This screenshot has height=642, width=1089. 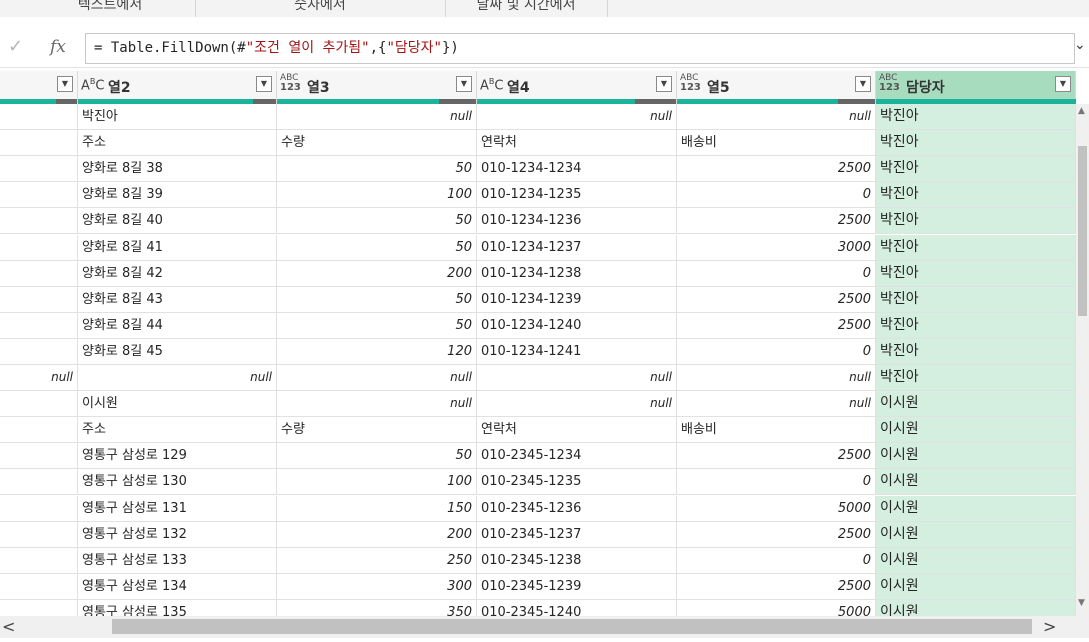 I want to click on table-cell: 영통구 삼성로 135, so click(x=177, y=607).